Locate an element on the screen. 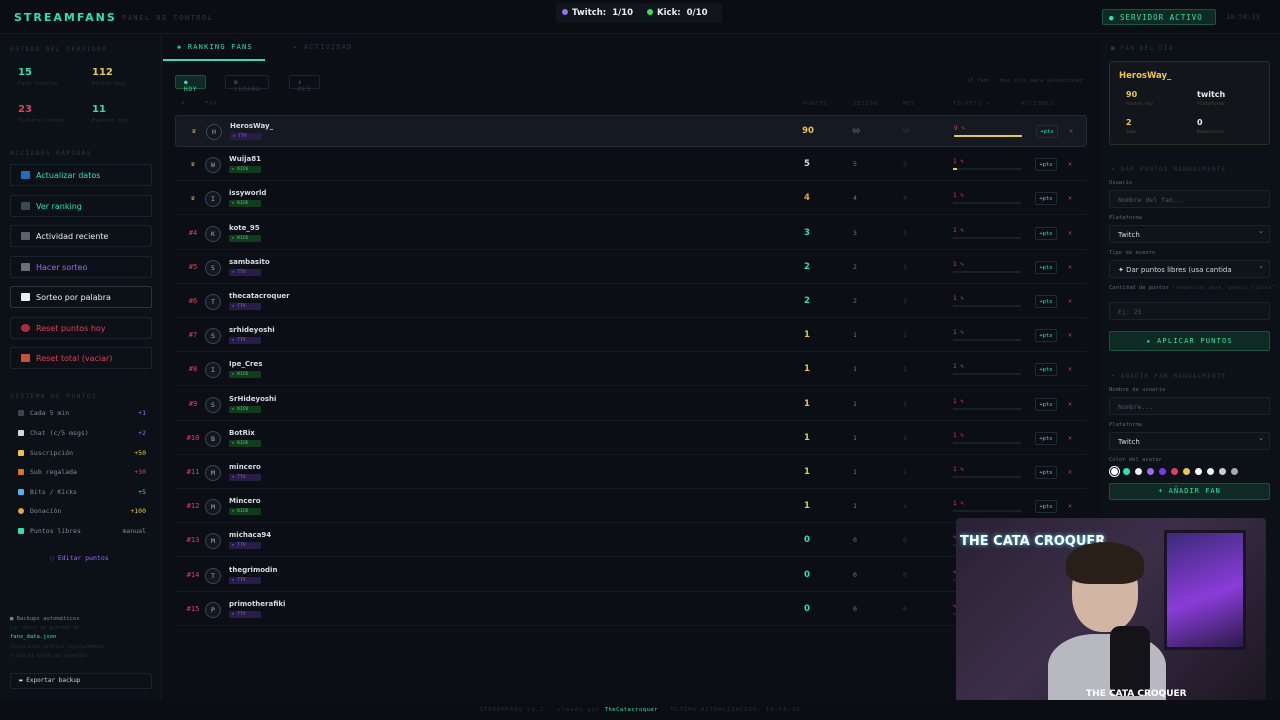 This screenshot has height=720, width=1280. word-raffle-button: Sorteo por palabra is located at coordinates (81, 297).